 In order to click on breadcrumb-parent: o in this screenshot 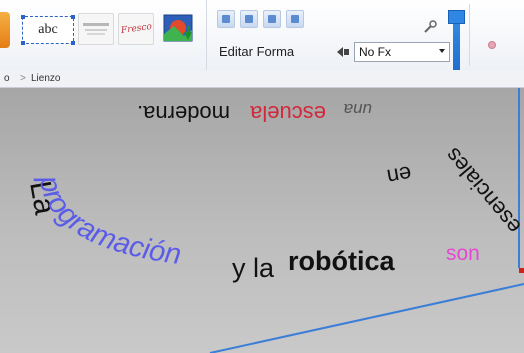, I will do `click(7, 78)`.